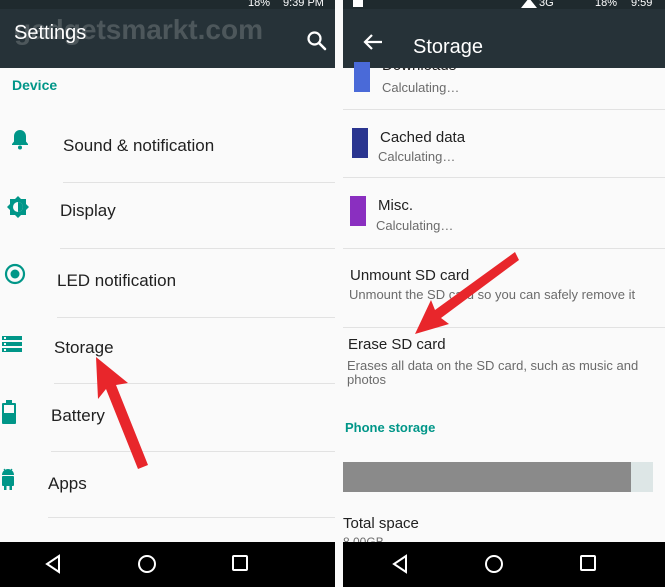 This screenshot has width=665, height=587. Describe the element at coordinates (67, 483) in the screenshot. I see `settings-item-label: Apps` at that location.